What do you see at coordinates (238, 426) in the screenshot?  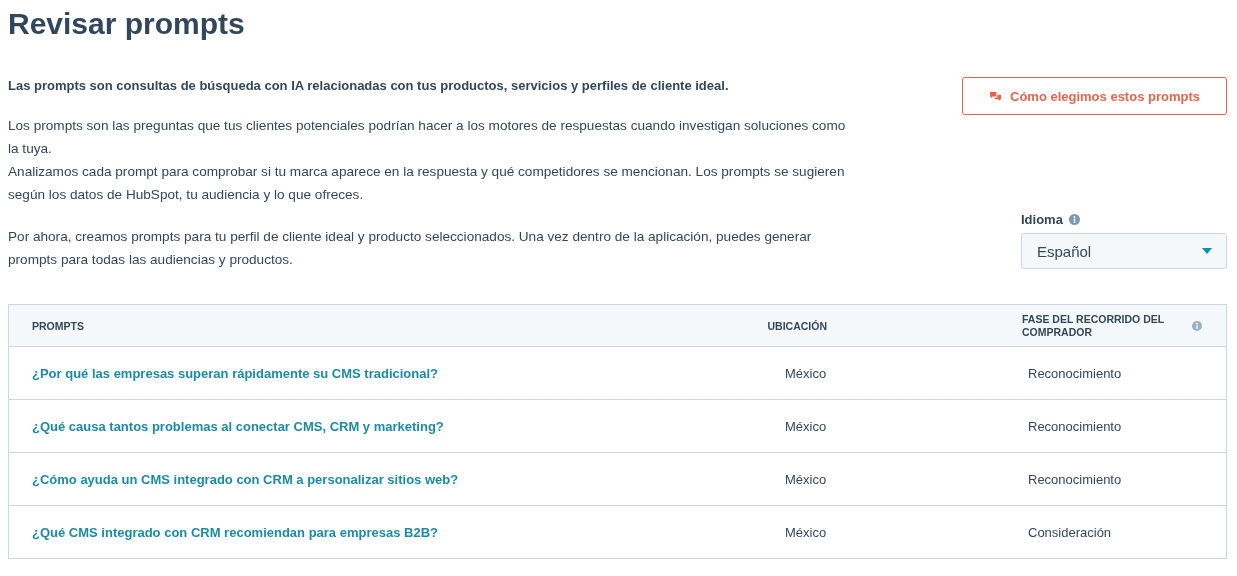 I see `prompt-link: ¿Qué causa tantos problemas al conectar CMS, CRM y marketing?` at bounding box center [238, 426].